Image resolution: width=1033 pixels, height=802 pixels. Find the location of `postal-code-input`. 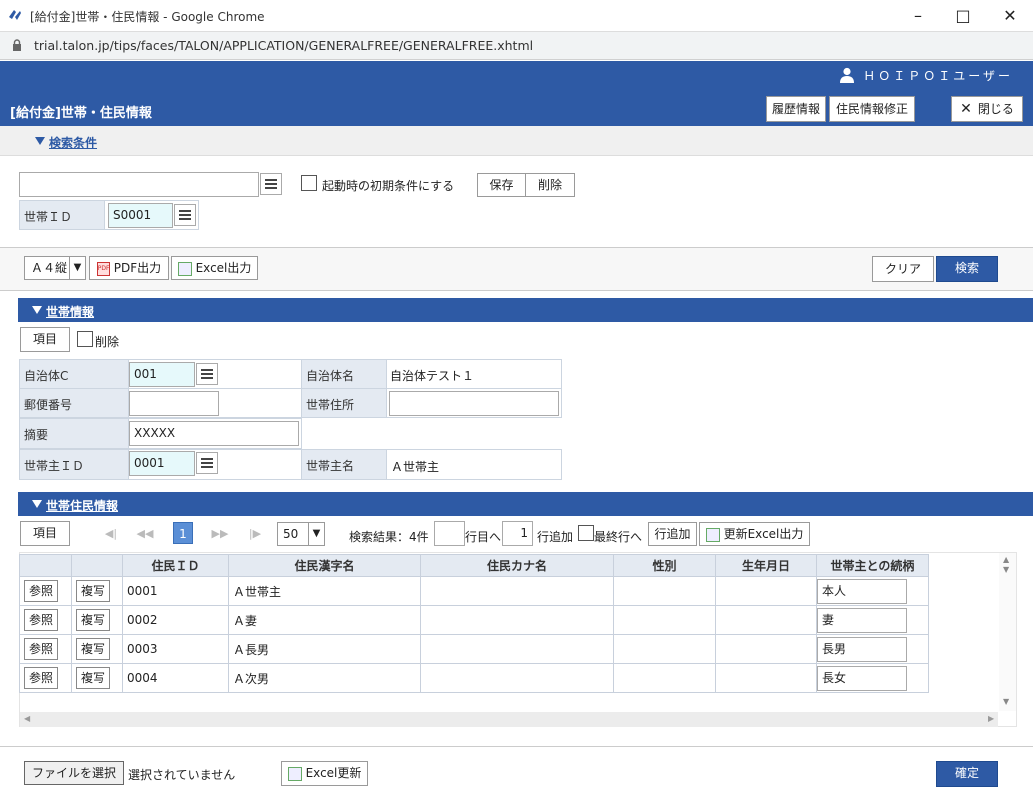

postal-code-input is located at coordinates (174, 403).